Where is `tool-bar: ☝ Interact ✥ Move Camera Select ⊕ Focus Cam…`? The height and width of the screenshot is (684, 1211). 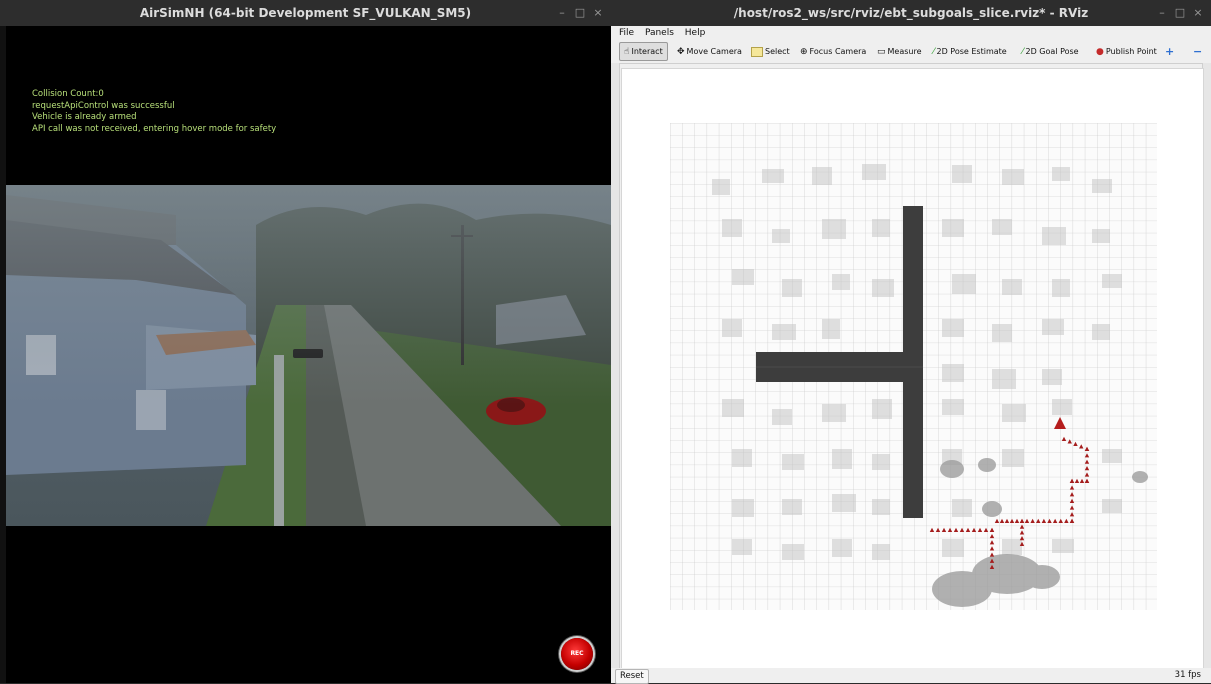
tool-bar: ☝ Interact ✥ Move Camera Select ⊕ Focus Cam… is located at coordinates (911, 52).